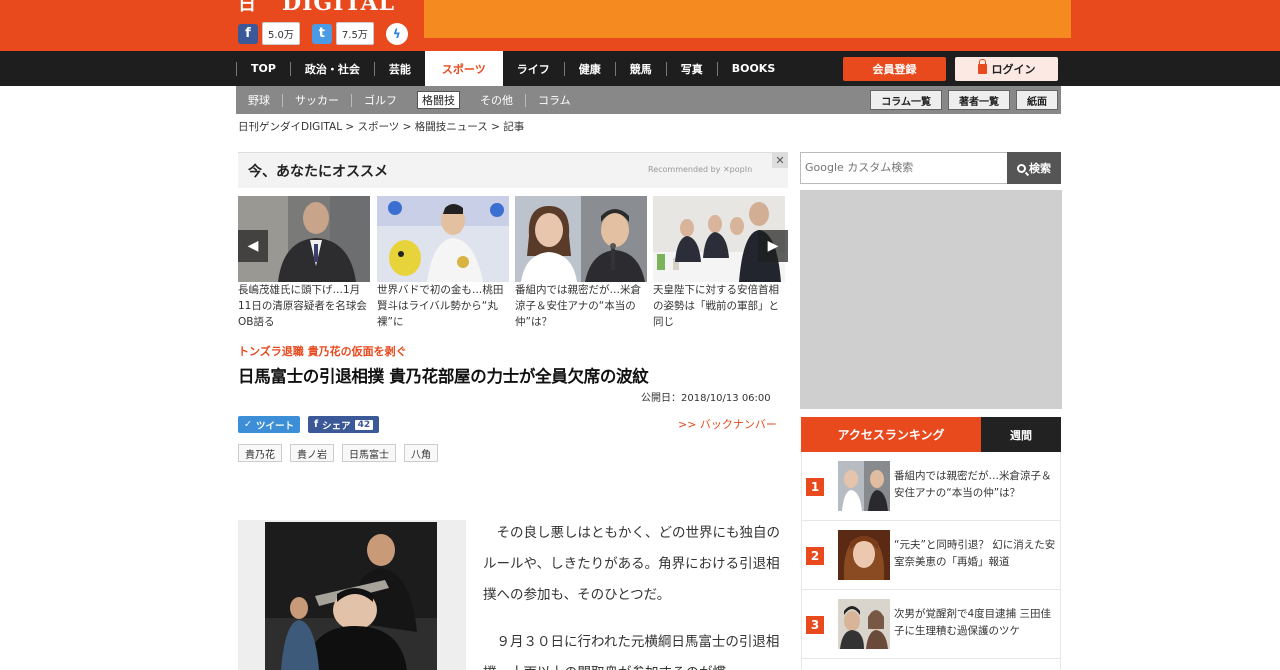  What do you see at coordinates (719, 263) in the screenshot?
I see `recommend-card: 天皇陛下に対する安倍首相の姿勢は「戦前の軍部」と同じ` at bounding box center [719, 263].